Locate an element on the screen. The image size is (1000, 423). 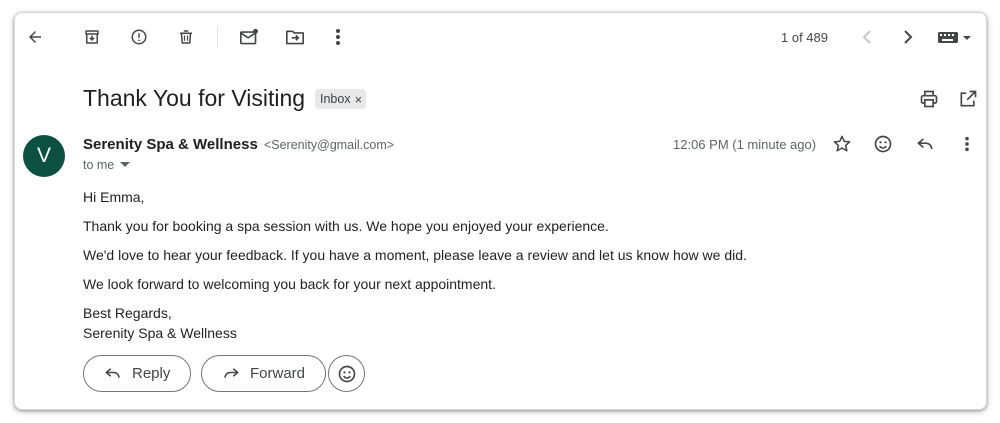
recipient-text: to me is located at coordinates (99, 165).